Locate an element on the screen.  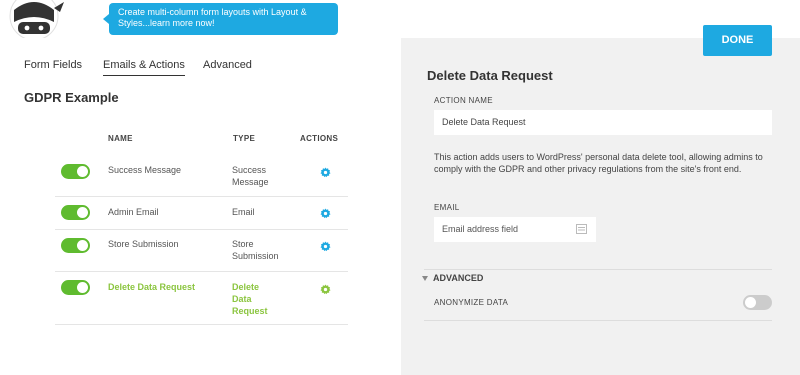
email-field: Email address field is located at coordinates (515, 229).